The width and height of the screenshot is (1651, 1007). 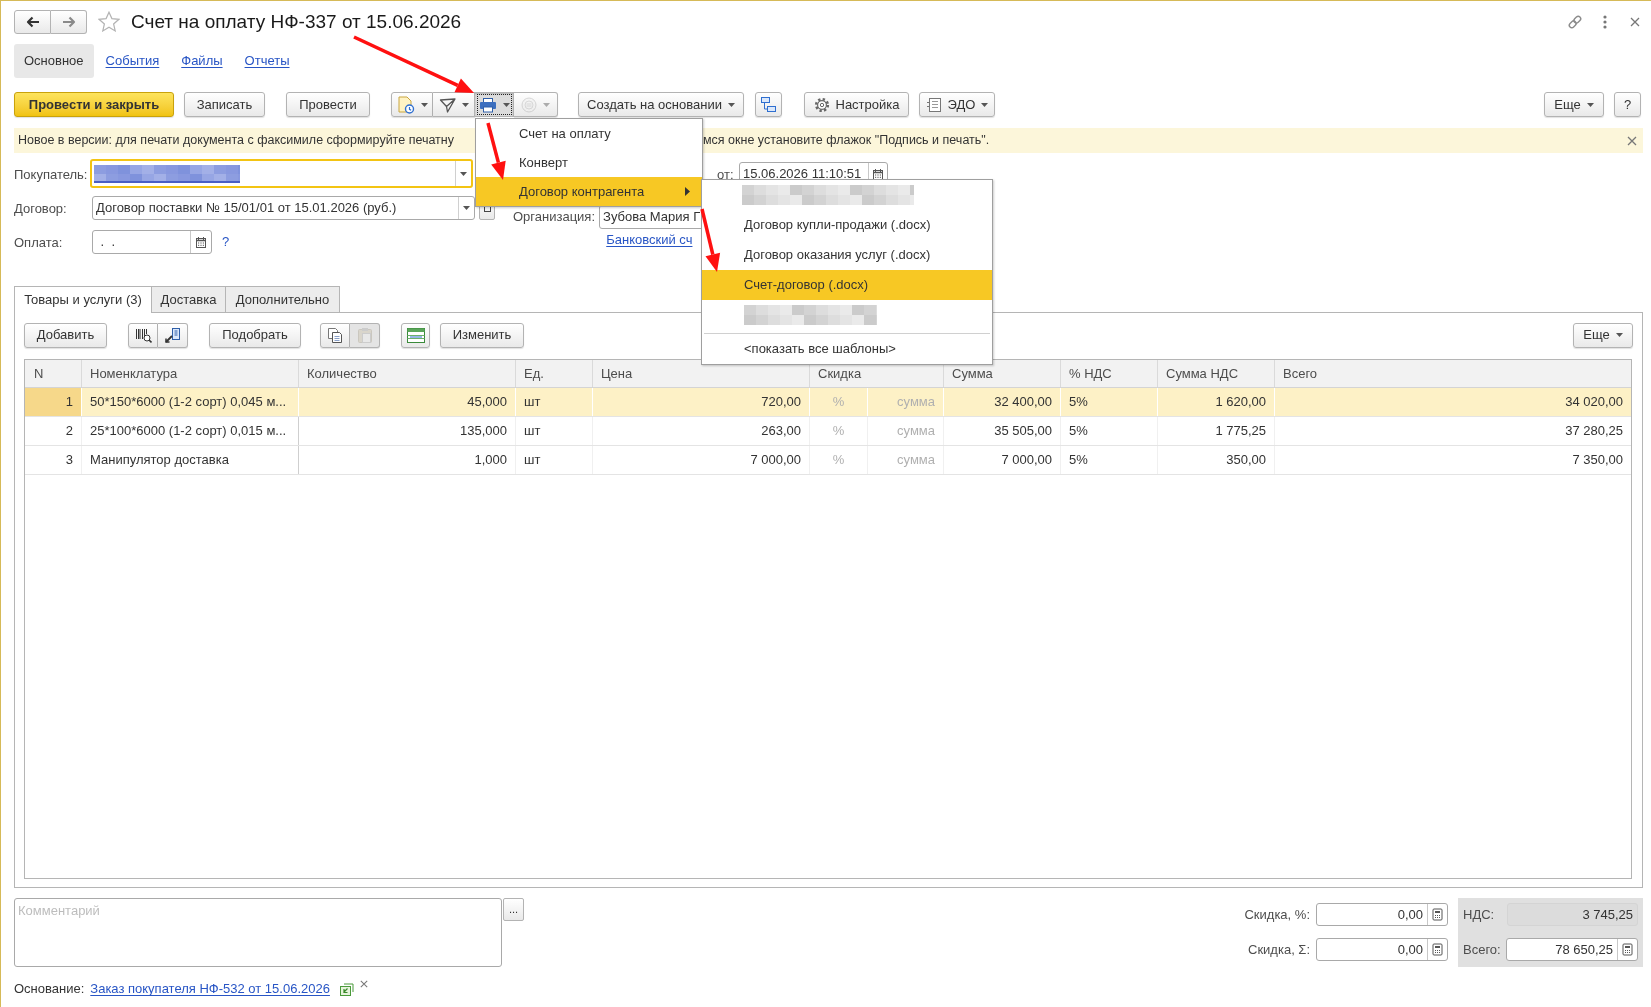 What do you see at coordinates (255, 335) in the screenshot?
I see `pick-button: Подобрать` at bounding box center [255, 335].